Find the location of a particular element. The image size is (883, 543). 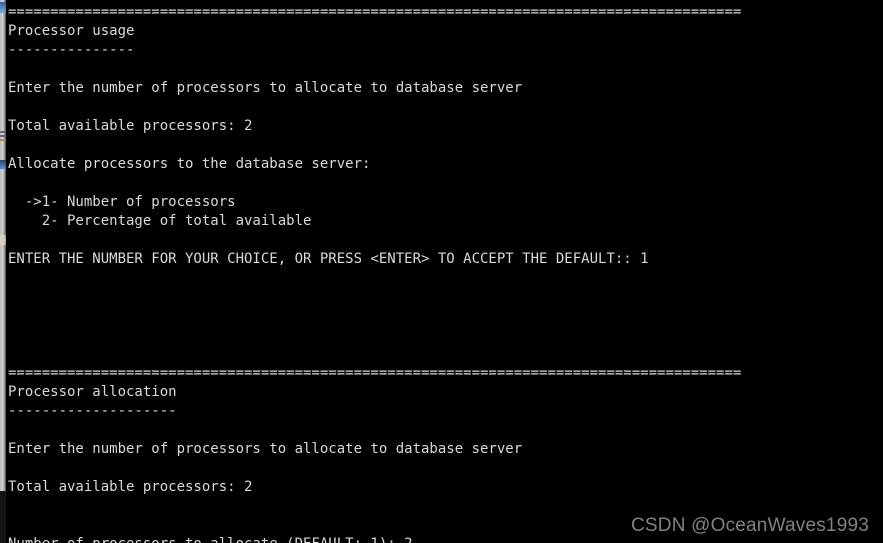

terminal-line-title-processor-allocation: Processor allocation is located at coordinates (92, 392).